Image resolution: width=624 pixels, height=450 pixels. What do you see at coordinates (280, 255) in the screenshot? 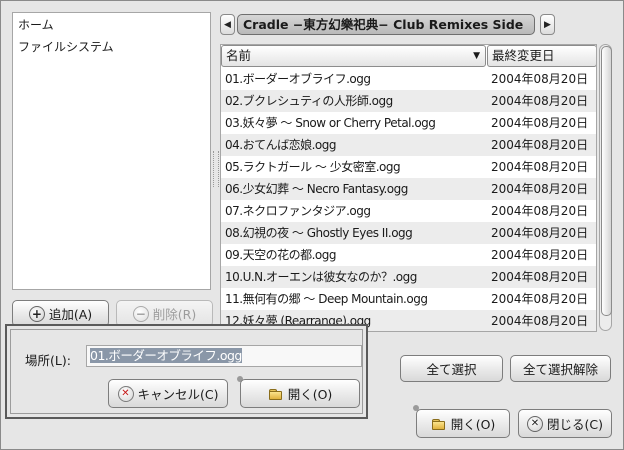
I see `file-name: 09.天空の花の都.ogg` at bounding box center [280, 255].